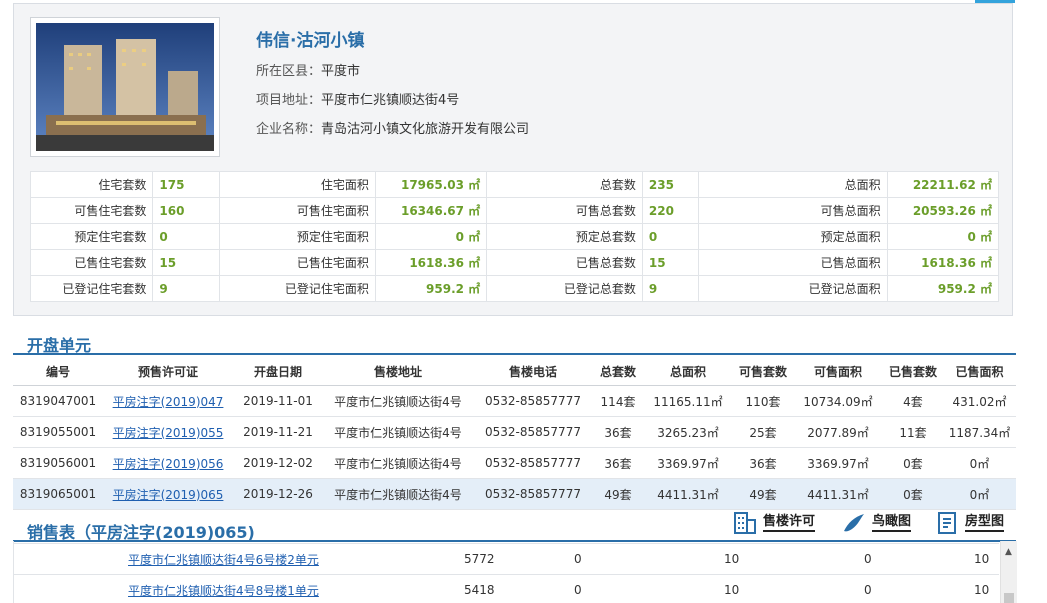 The height and width of the screenshot is (603, 1047). I want to click on stats-value: 20593.26 ㎡, so click(943, 210).